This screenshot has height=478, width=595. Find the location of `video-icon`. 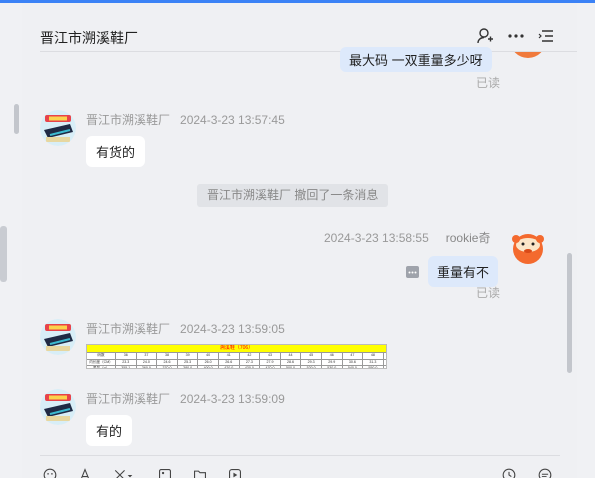

video-icon is located at coordinates (235, 473).